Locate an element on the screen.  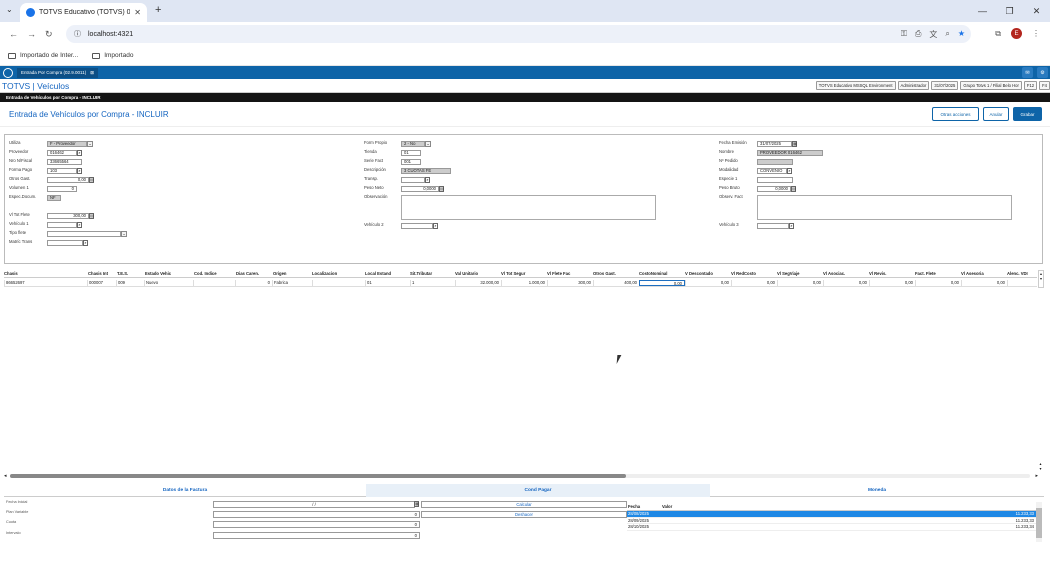
col-header: Vl Tot Segur is located at coordinates (523, 273).